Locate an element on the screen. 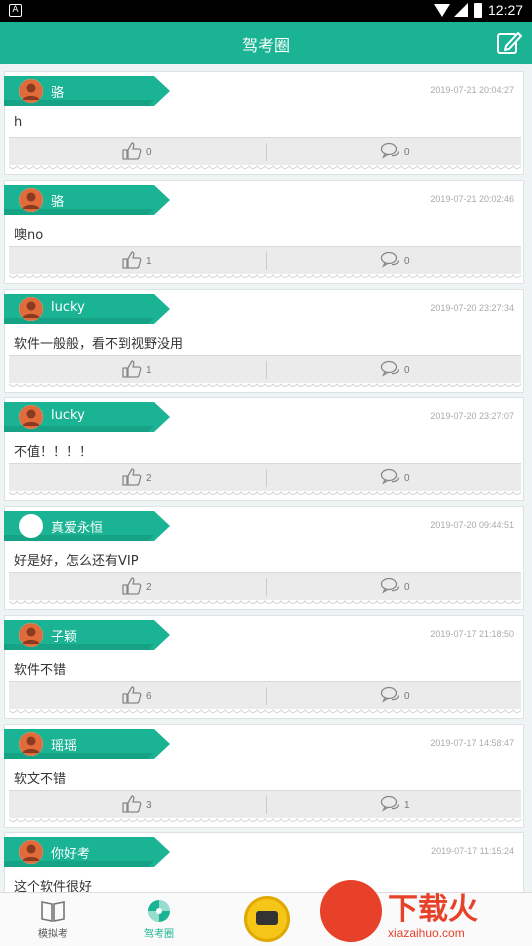  steering-wheel-icon is located at coordinates (267, 918).